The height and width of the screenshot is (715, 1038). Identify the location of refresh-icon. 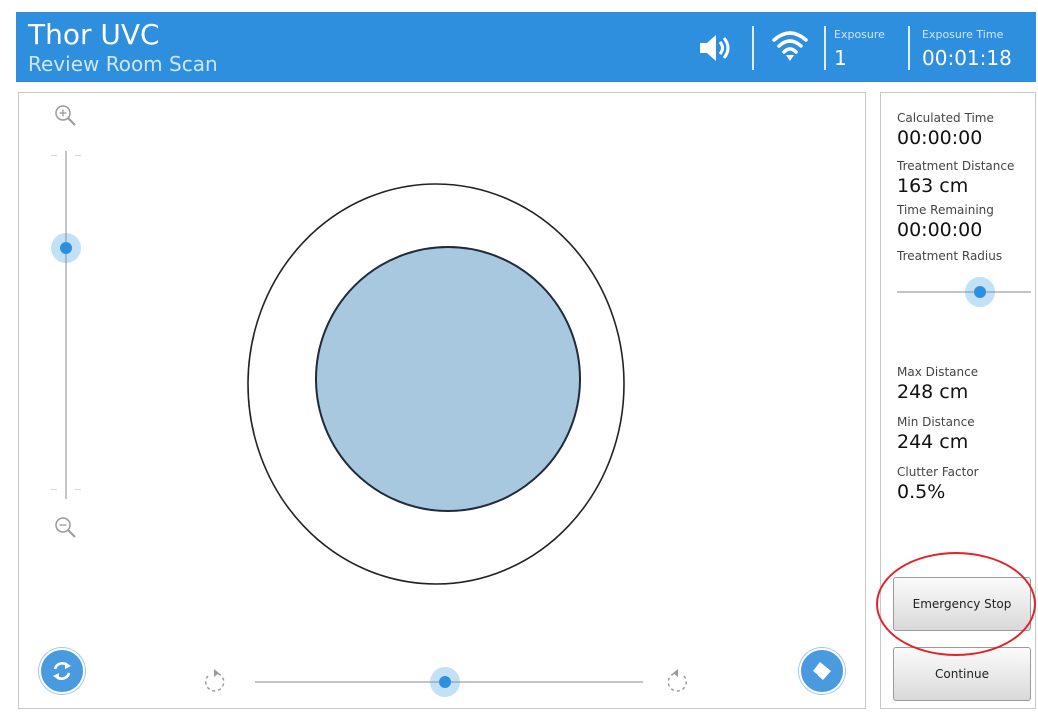
(62, 671).